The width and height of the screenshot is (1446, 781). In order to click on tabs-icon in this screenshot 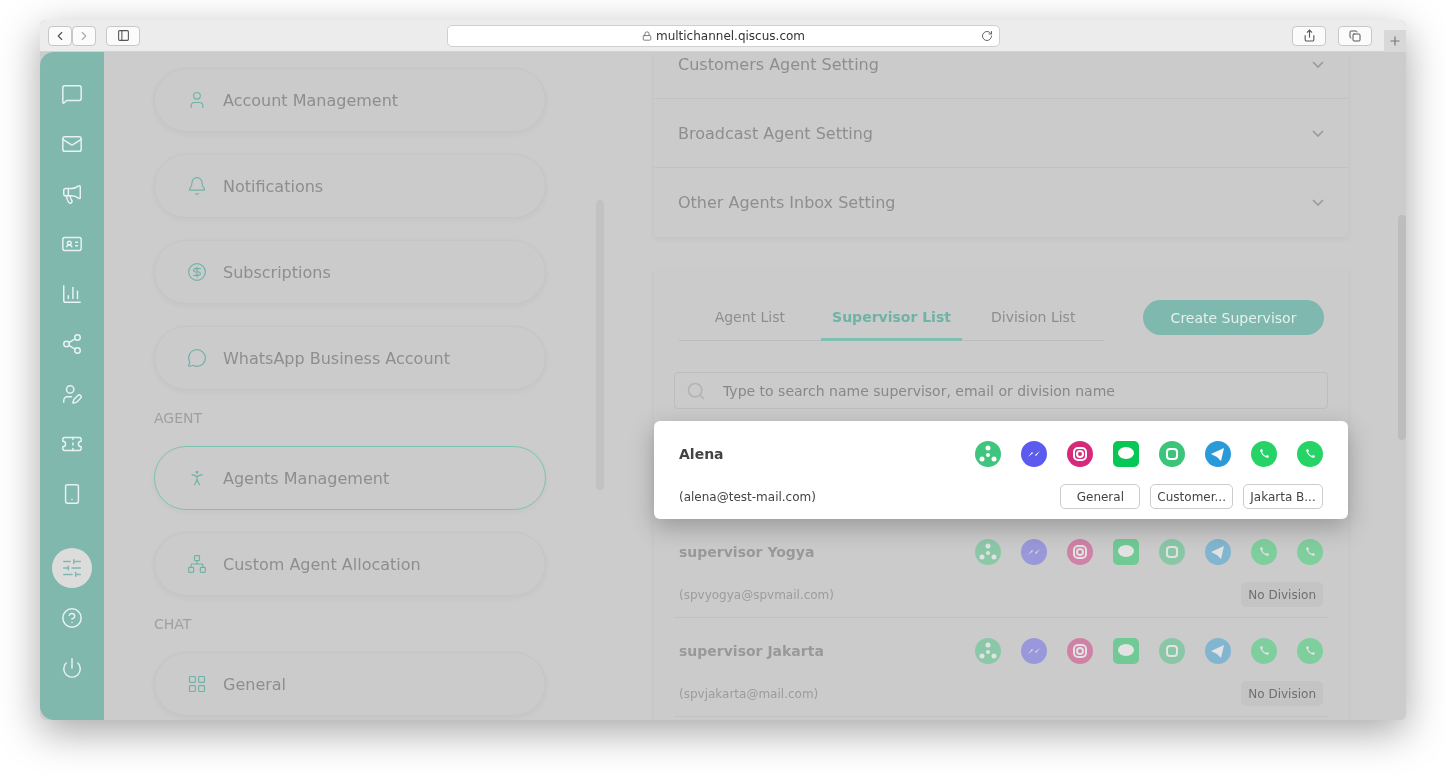, I will do `click(1355, 35)`.